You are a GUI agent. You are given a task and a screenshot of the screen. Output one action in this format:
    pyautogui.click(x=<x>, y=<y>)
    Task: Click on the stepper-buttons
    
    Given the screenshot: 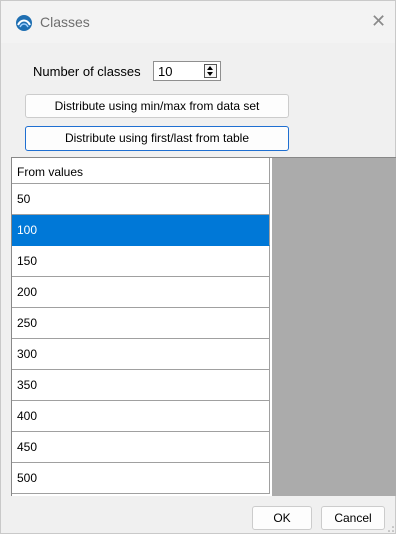 What is the action you would take?
    pyautogui.click(x=210, y=71)
    